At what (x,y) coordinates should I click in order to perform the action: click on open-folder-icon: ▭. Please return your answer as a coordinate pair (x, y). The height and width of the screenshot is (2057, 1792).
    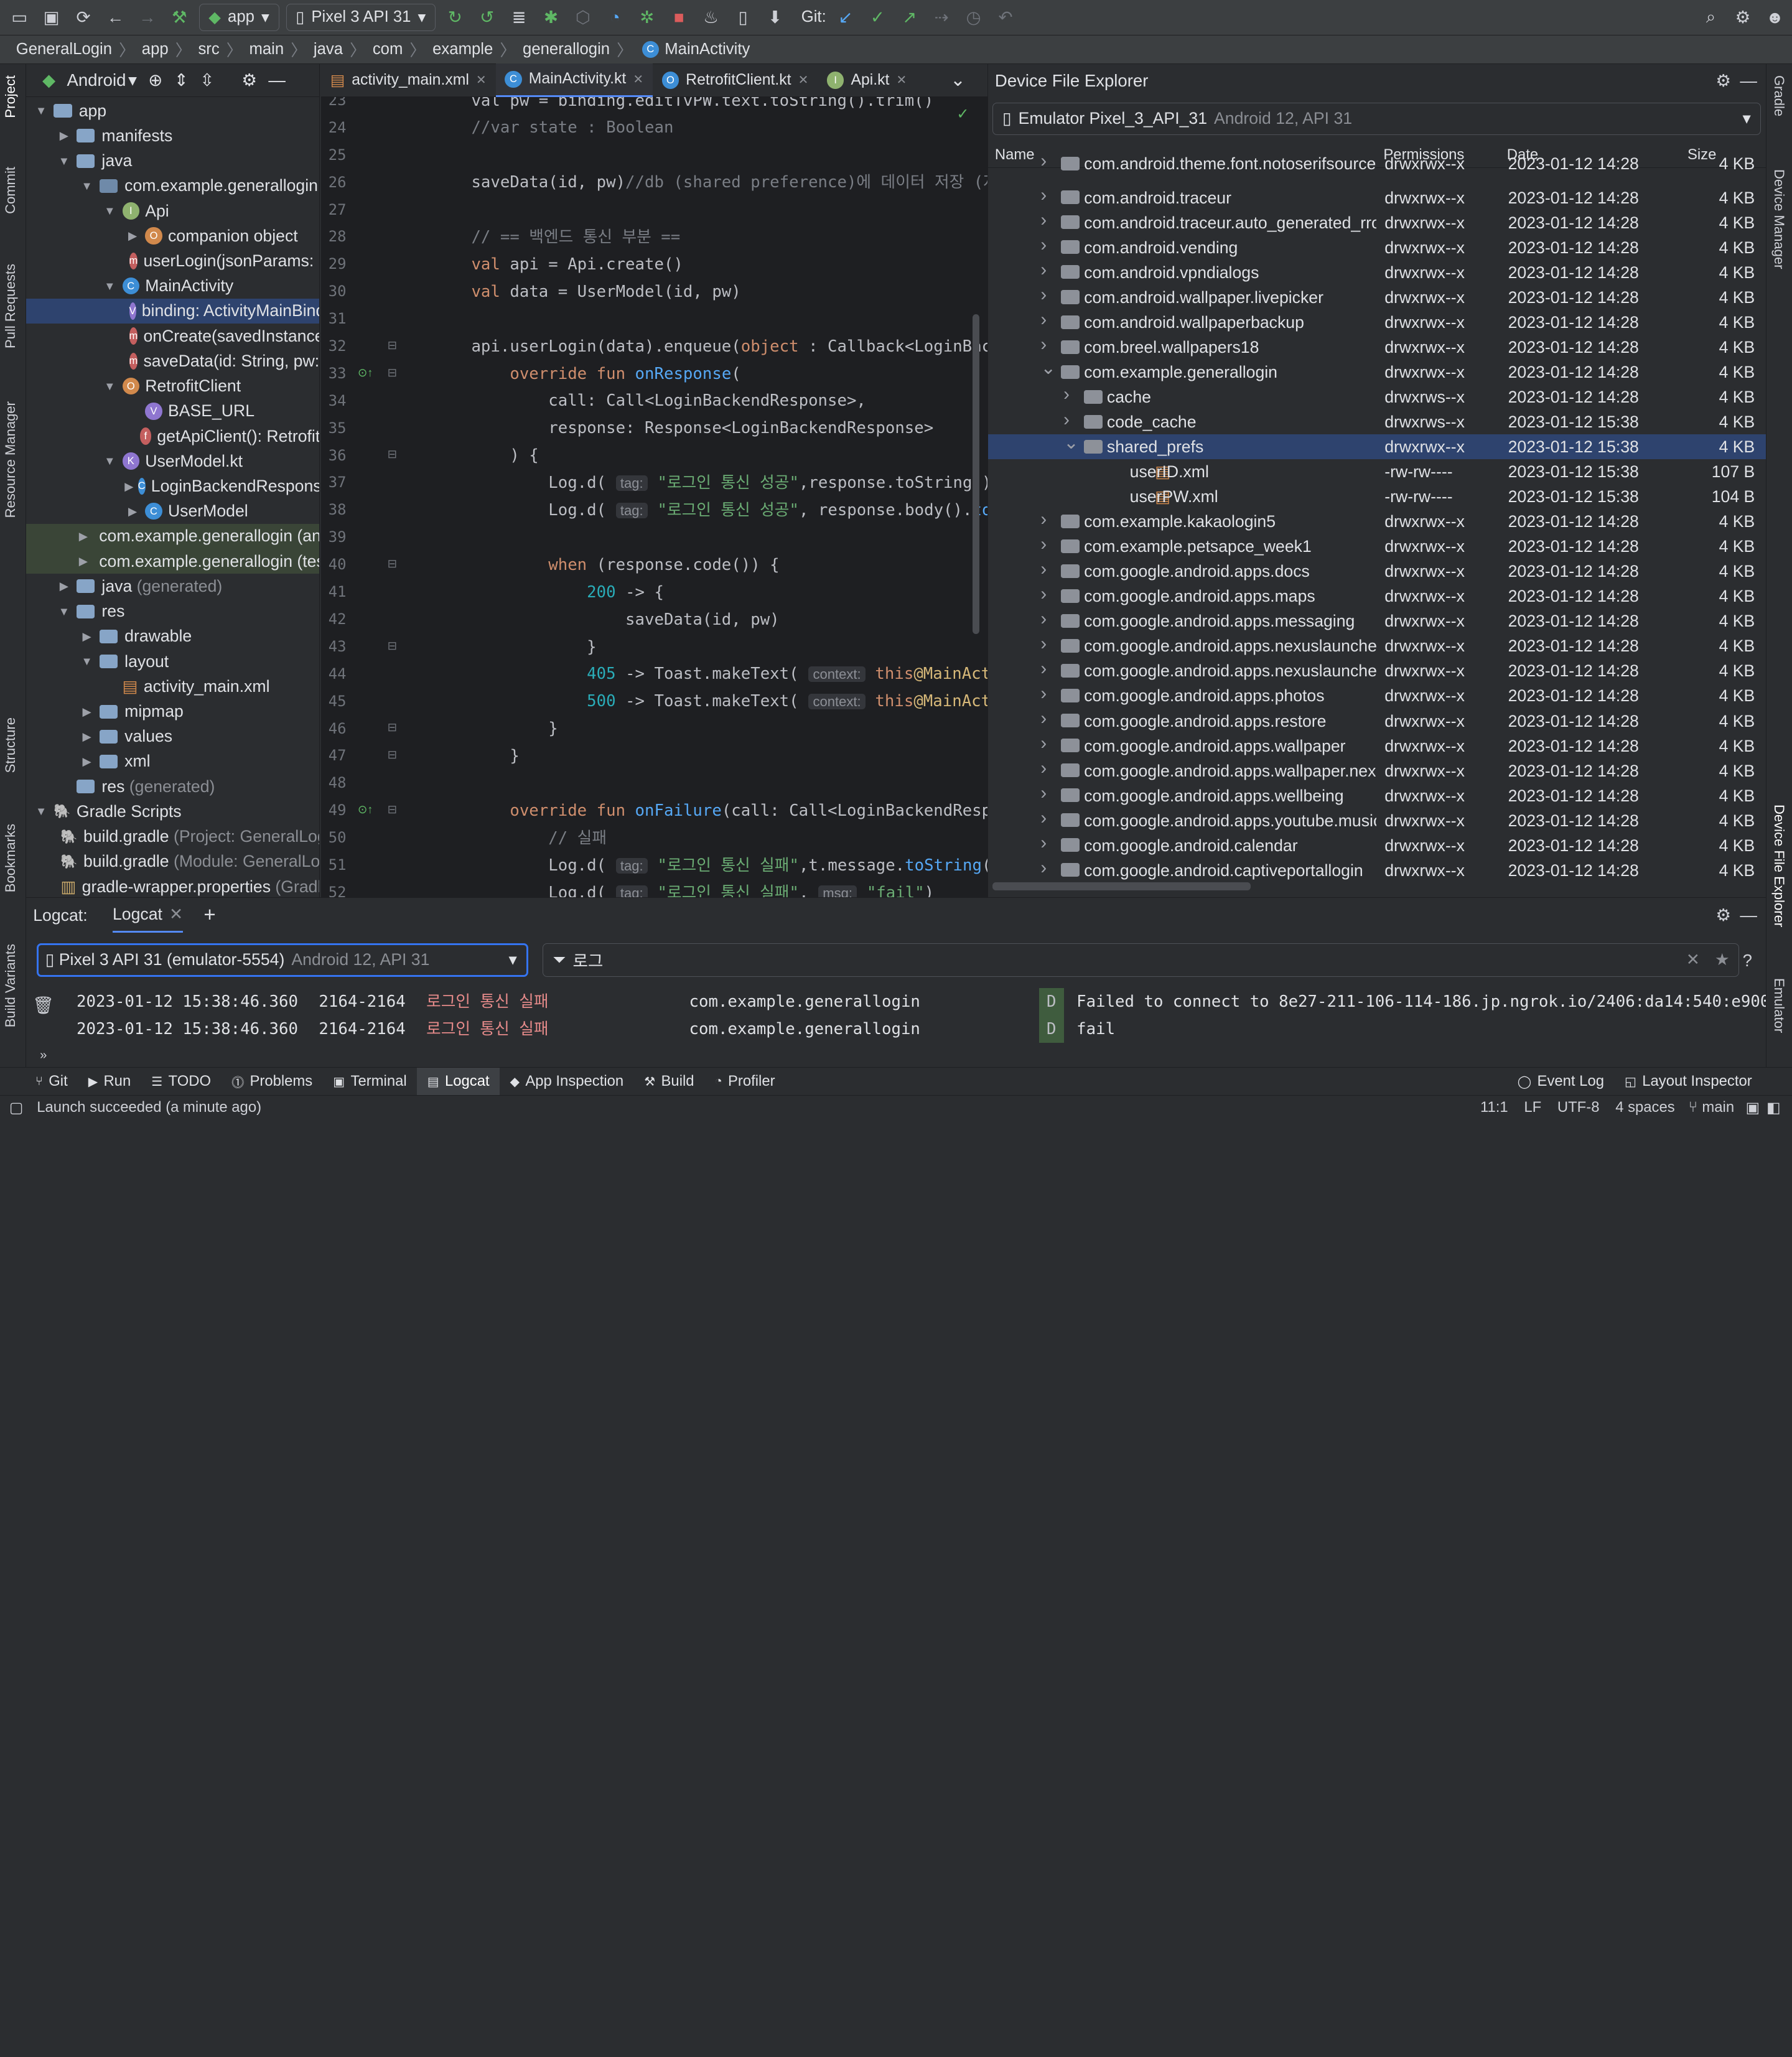
    Looking at the image, I should click on (19, 17).